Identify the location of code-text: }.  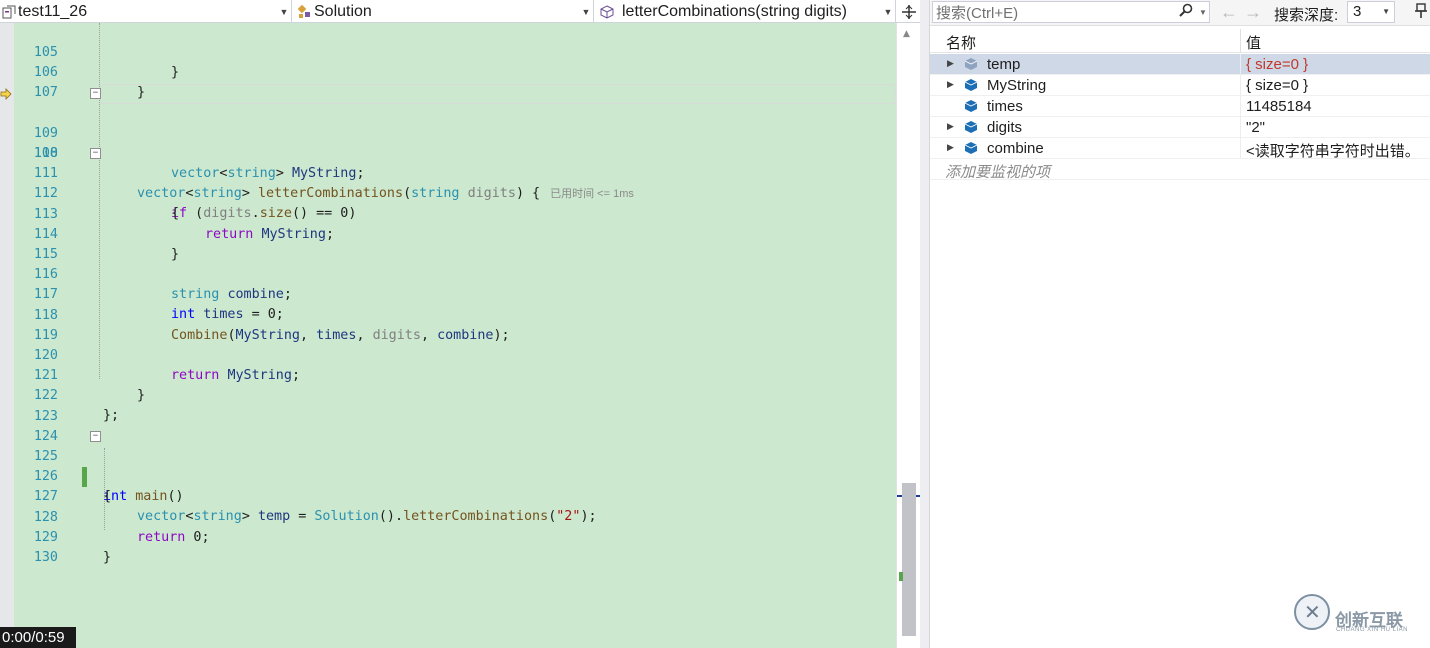
(107, 557).